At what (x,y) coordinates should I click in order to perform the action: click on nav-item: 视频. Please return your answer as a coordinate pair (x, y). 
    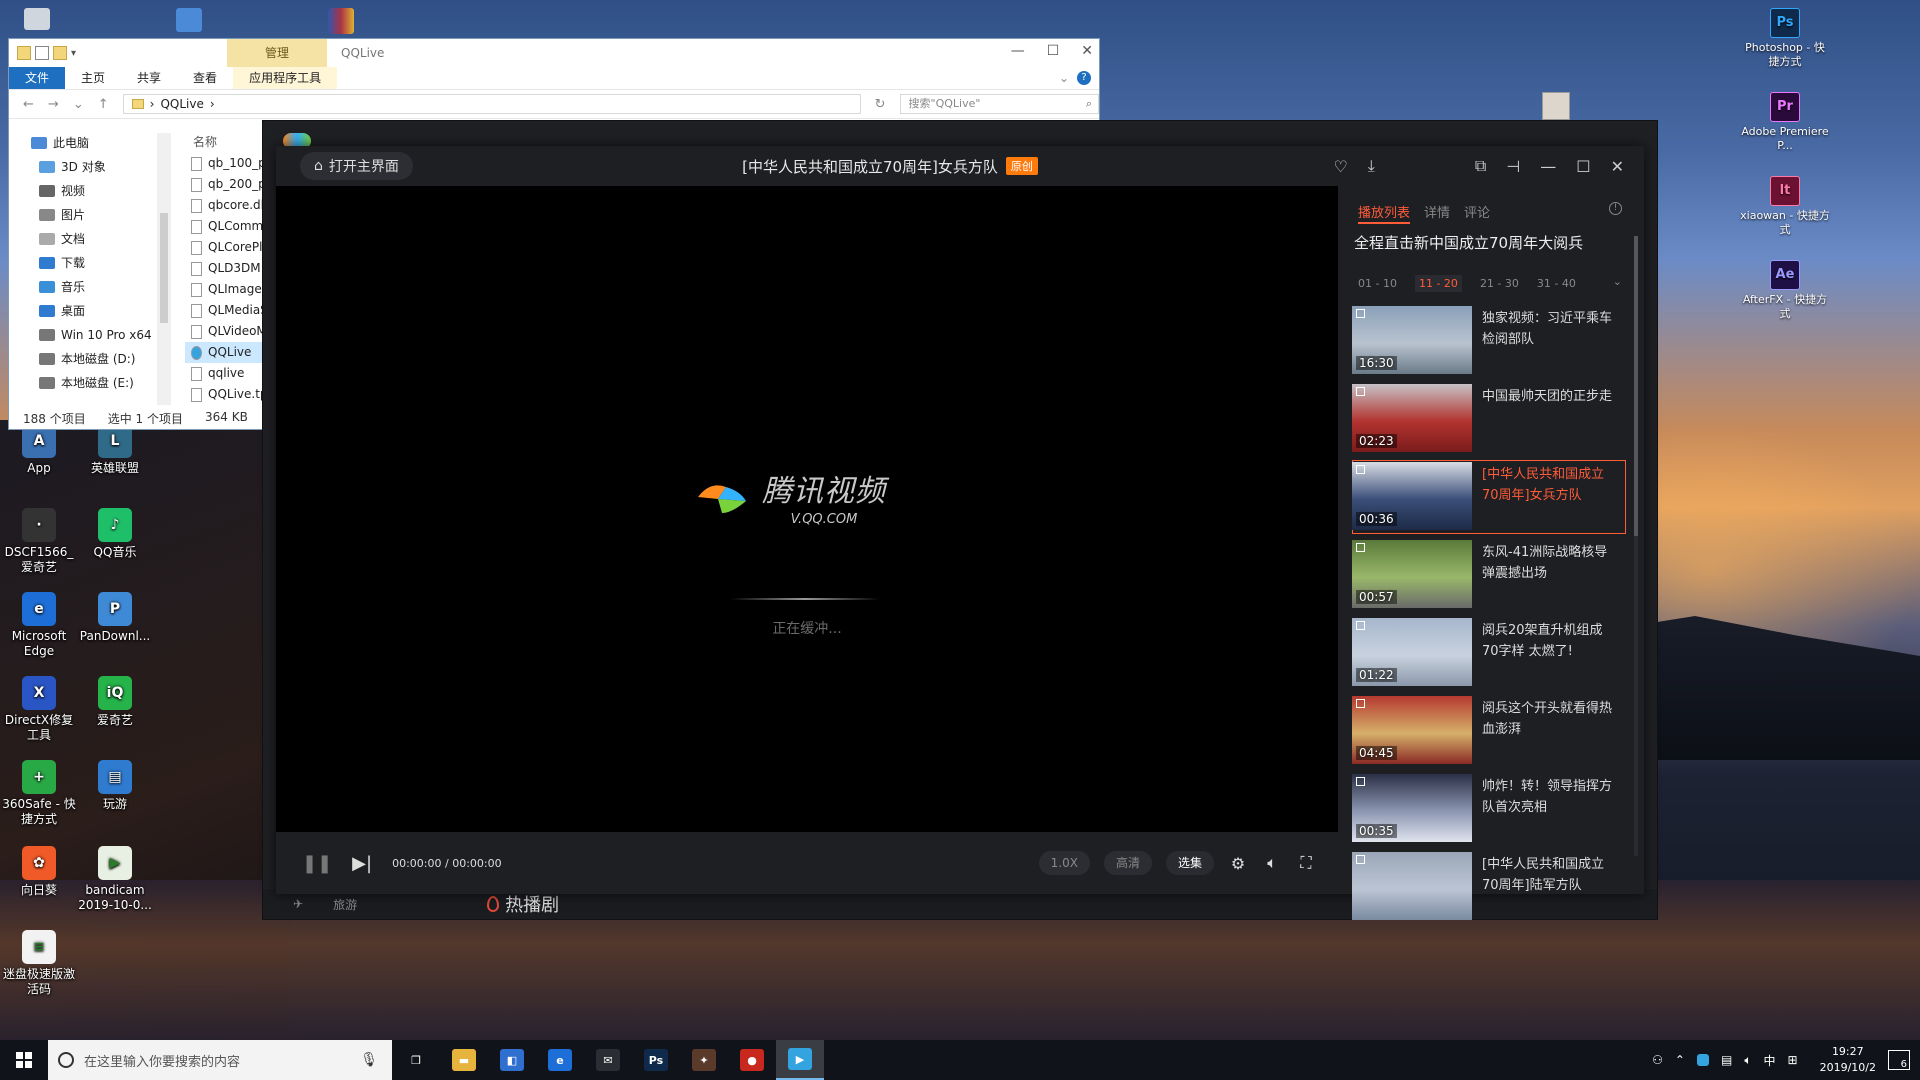
    Looking at the image, I should click on (83, 191).